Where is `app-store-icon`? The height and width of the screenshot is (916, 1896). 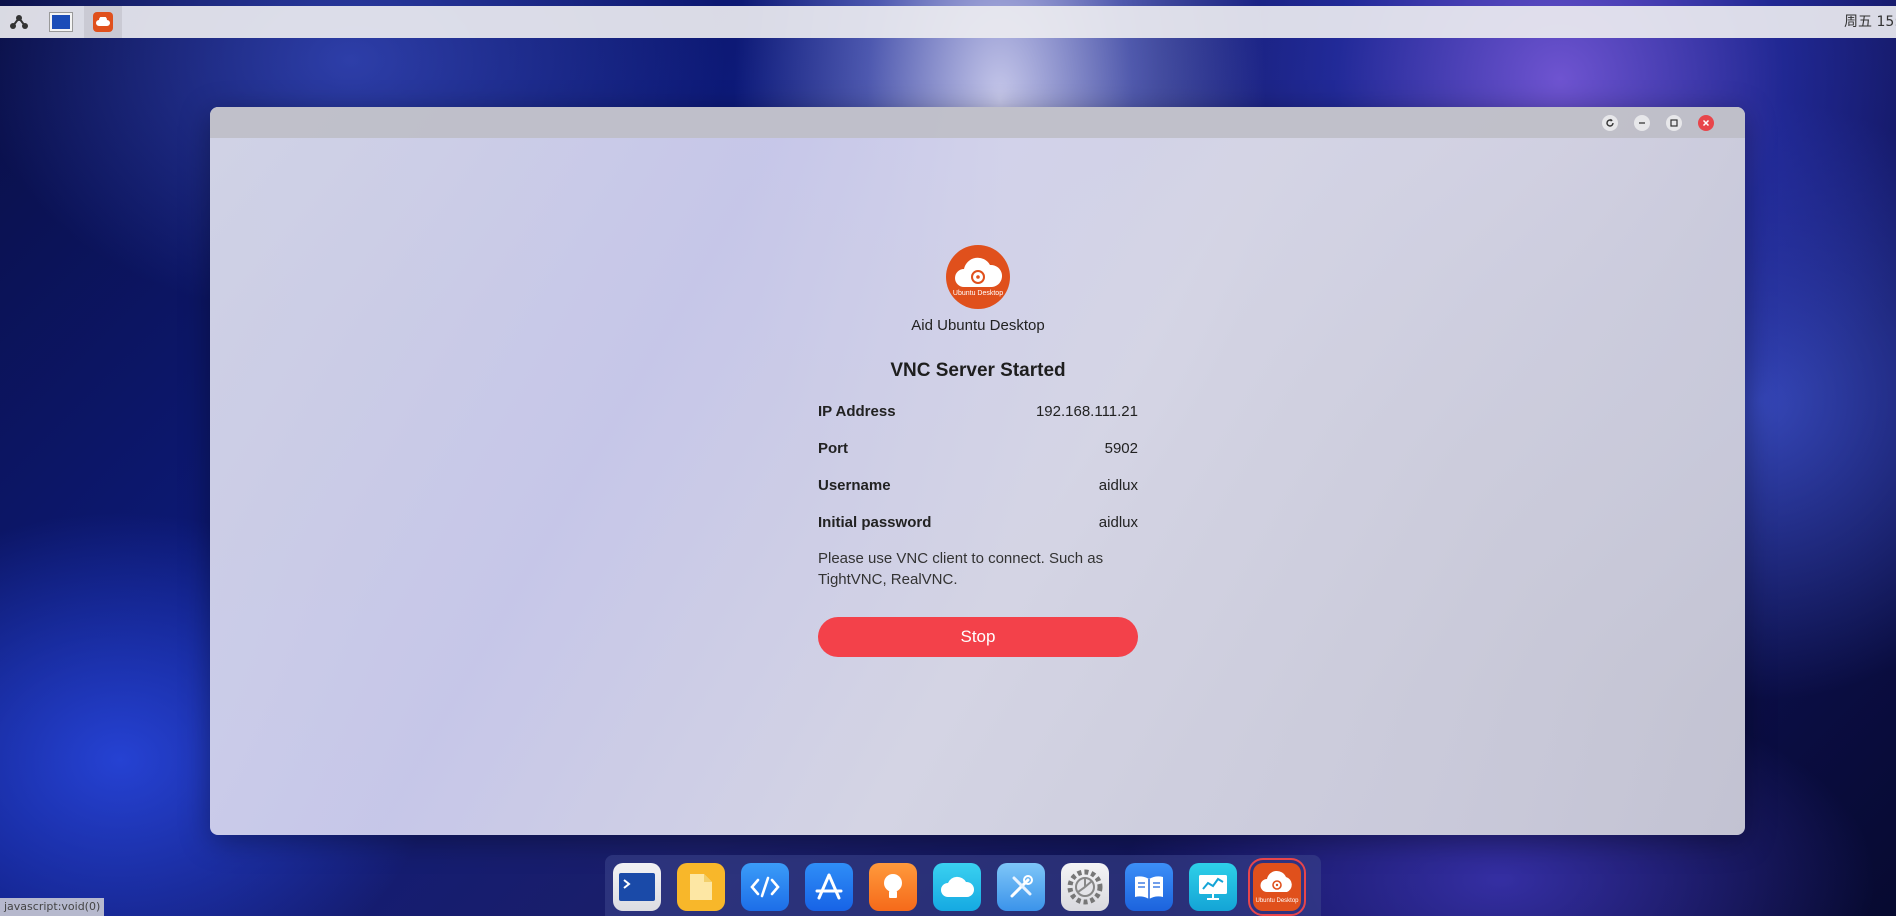 app-store-icon is located at coordinates (829, 886).